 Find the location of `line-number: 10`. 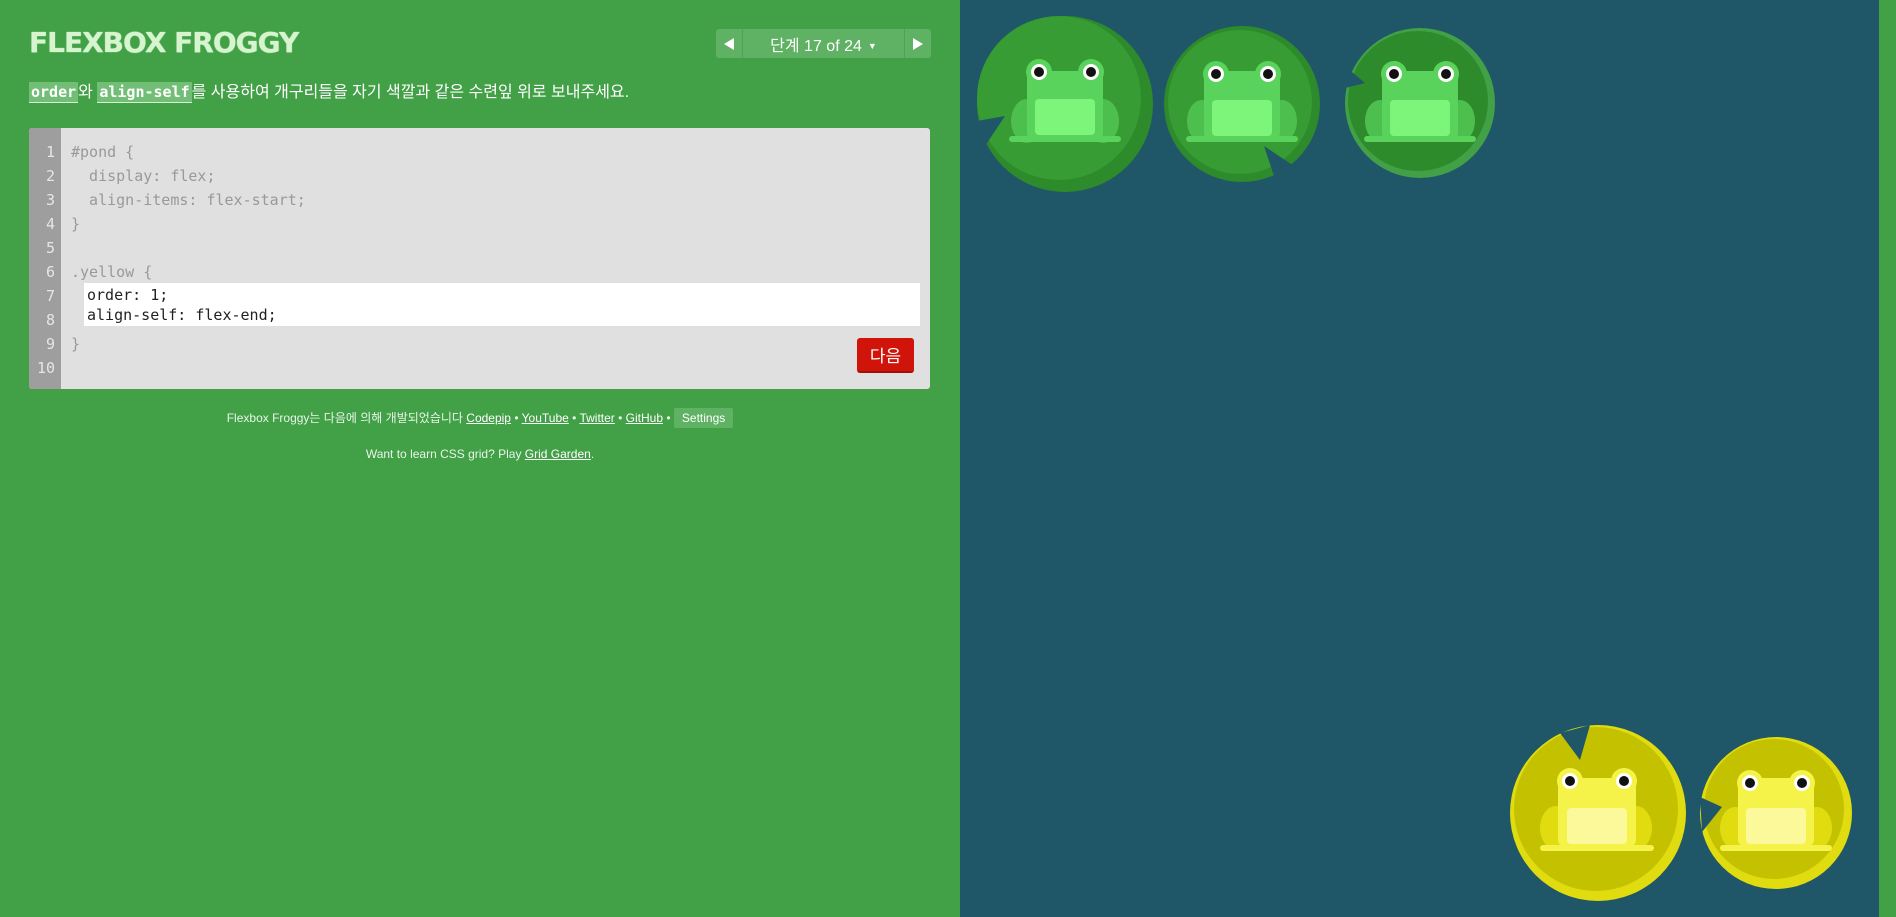

line-number: 10 is located at coordinates (45, 368).